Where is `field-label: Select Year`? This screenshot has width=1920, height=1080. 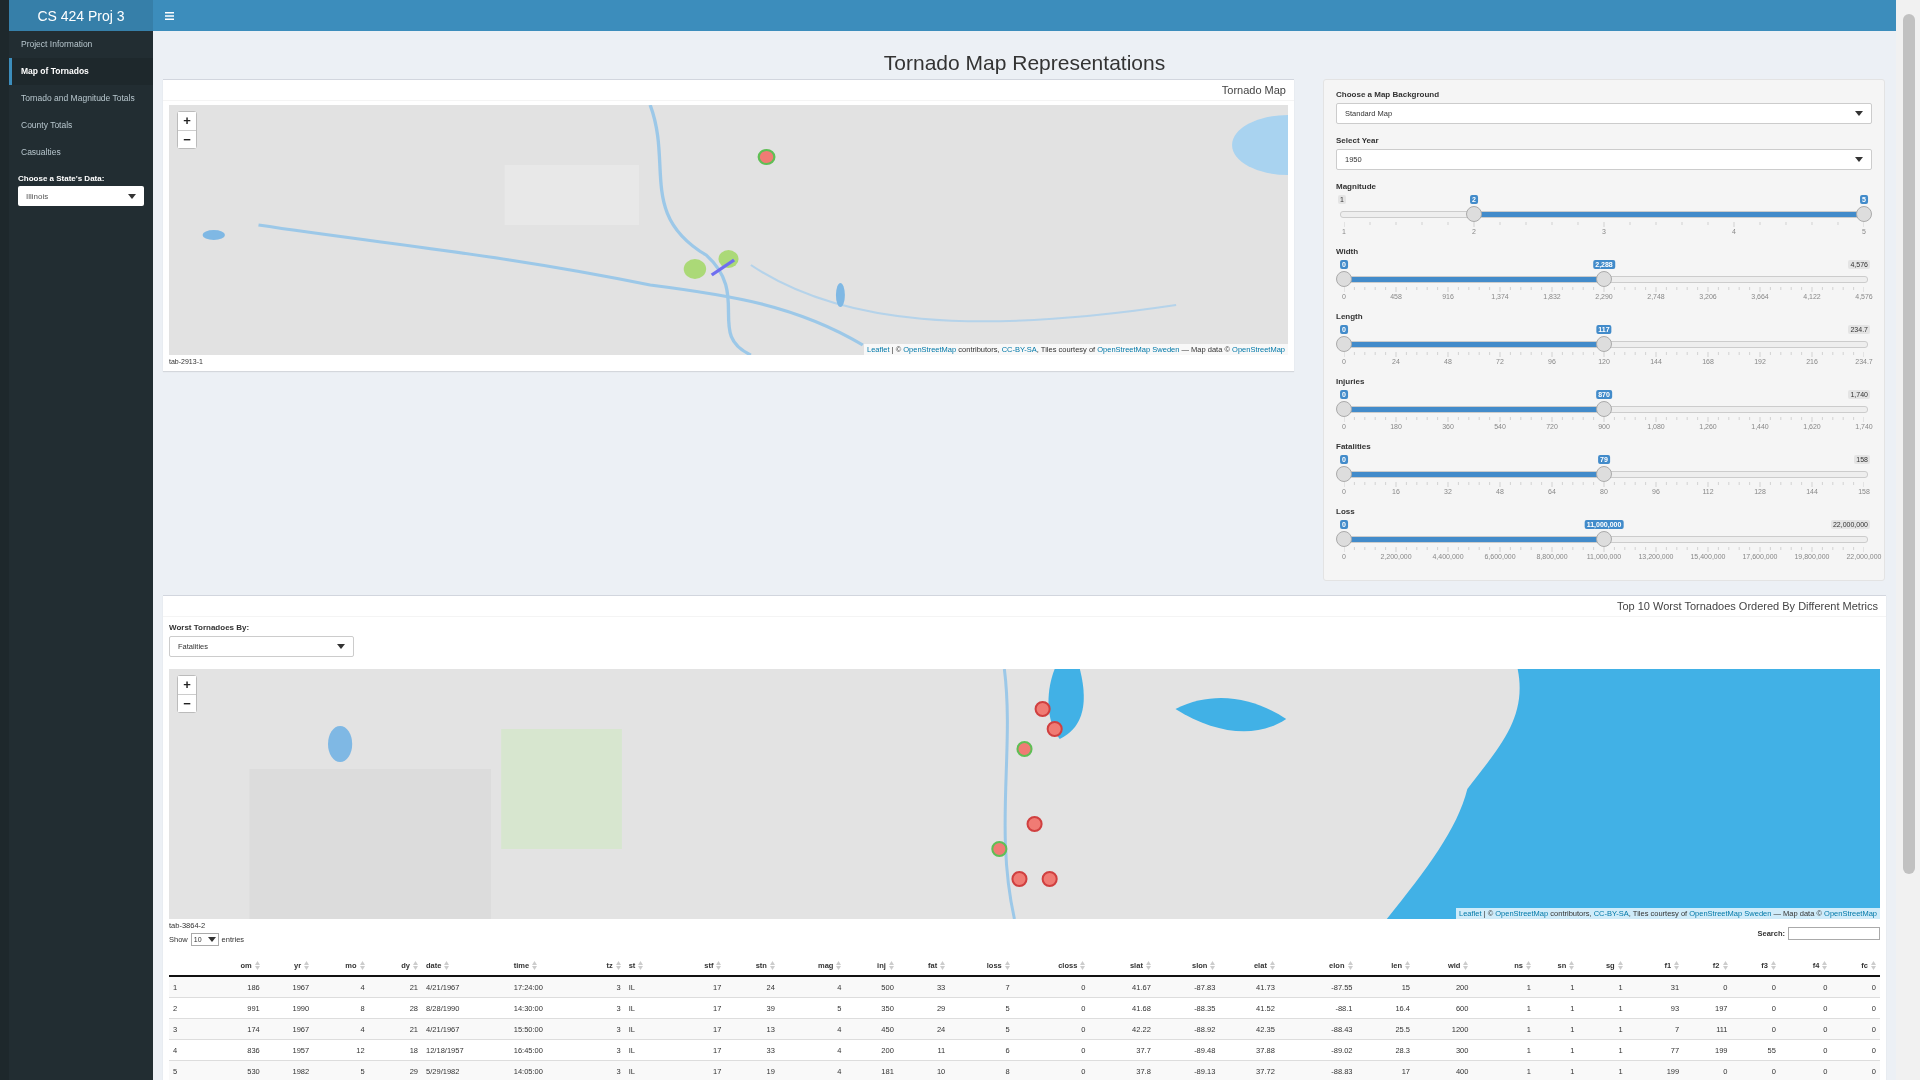 field-label: Select Year is located at coordinates (1358, 140).